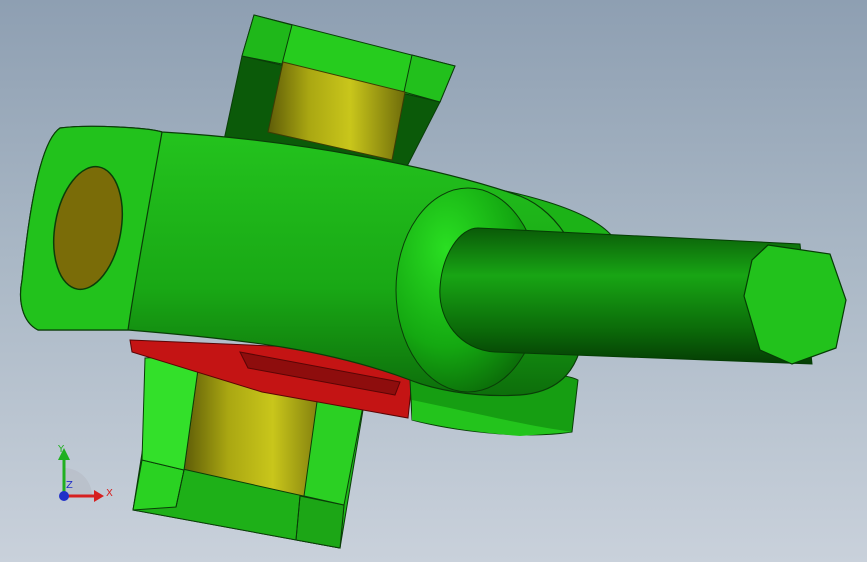 The height and width of the screenshot is (562, 867). Describe the element at coordinates (69, 485) in the screenshot. I see `triad-z-label: Z` at that location.